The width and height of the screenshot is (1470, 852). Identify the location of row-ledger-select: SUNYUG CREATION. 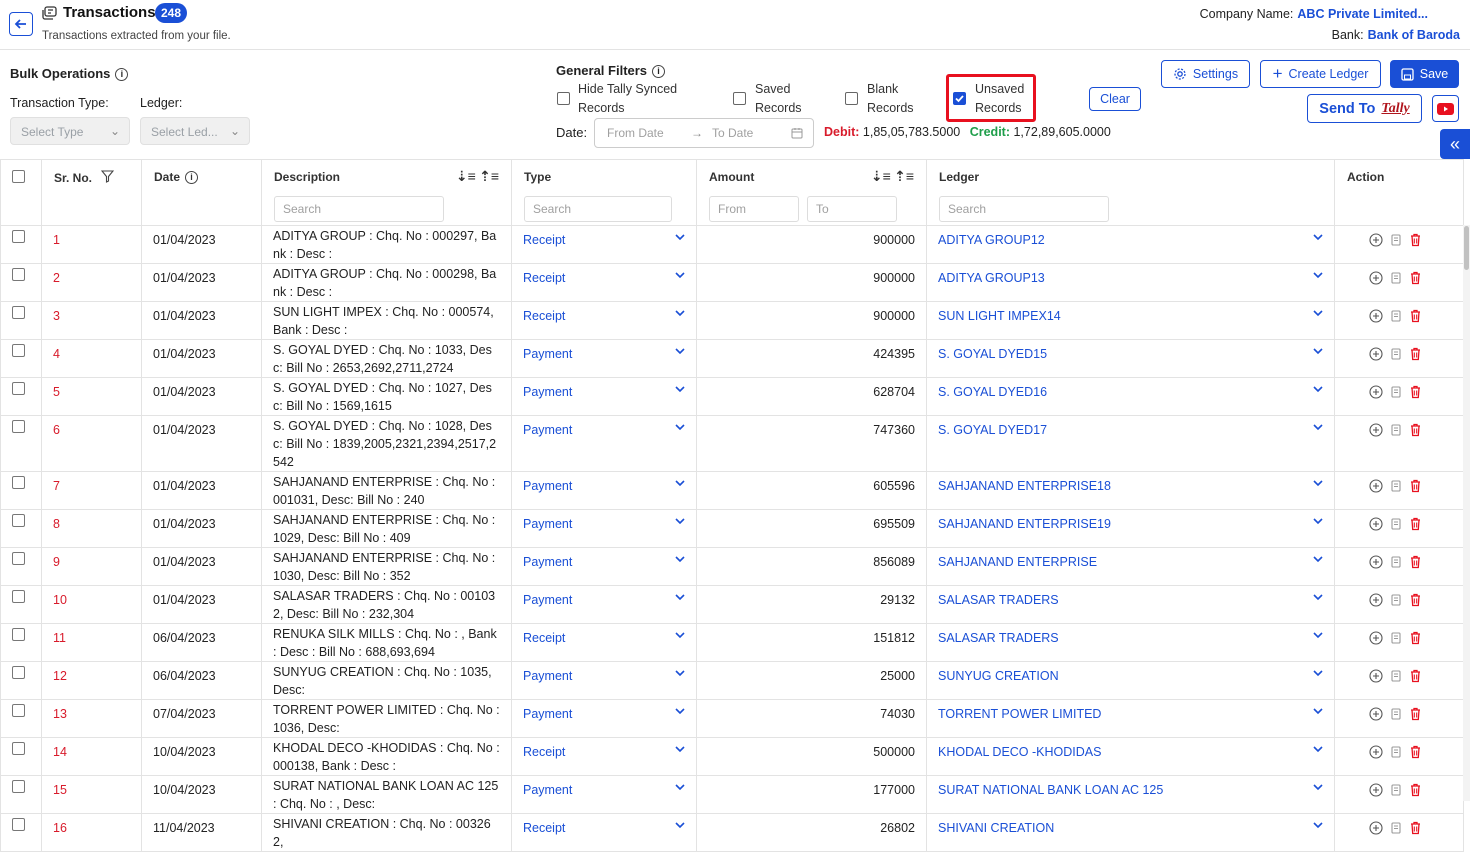
(1130, 680).